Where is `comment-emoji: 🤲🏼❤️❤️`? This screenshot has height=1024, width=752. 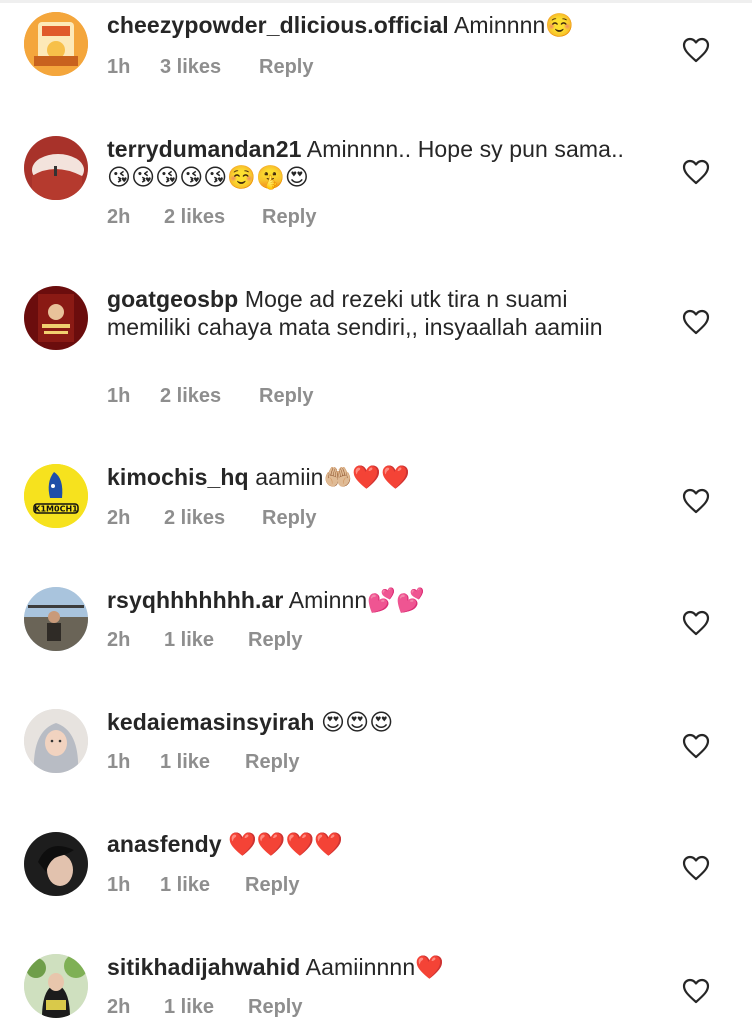 comment-emoji: 🤲🏼❤️❤️ is located at coordinates (366, 478).